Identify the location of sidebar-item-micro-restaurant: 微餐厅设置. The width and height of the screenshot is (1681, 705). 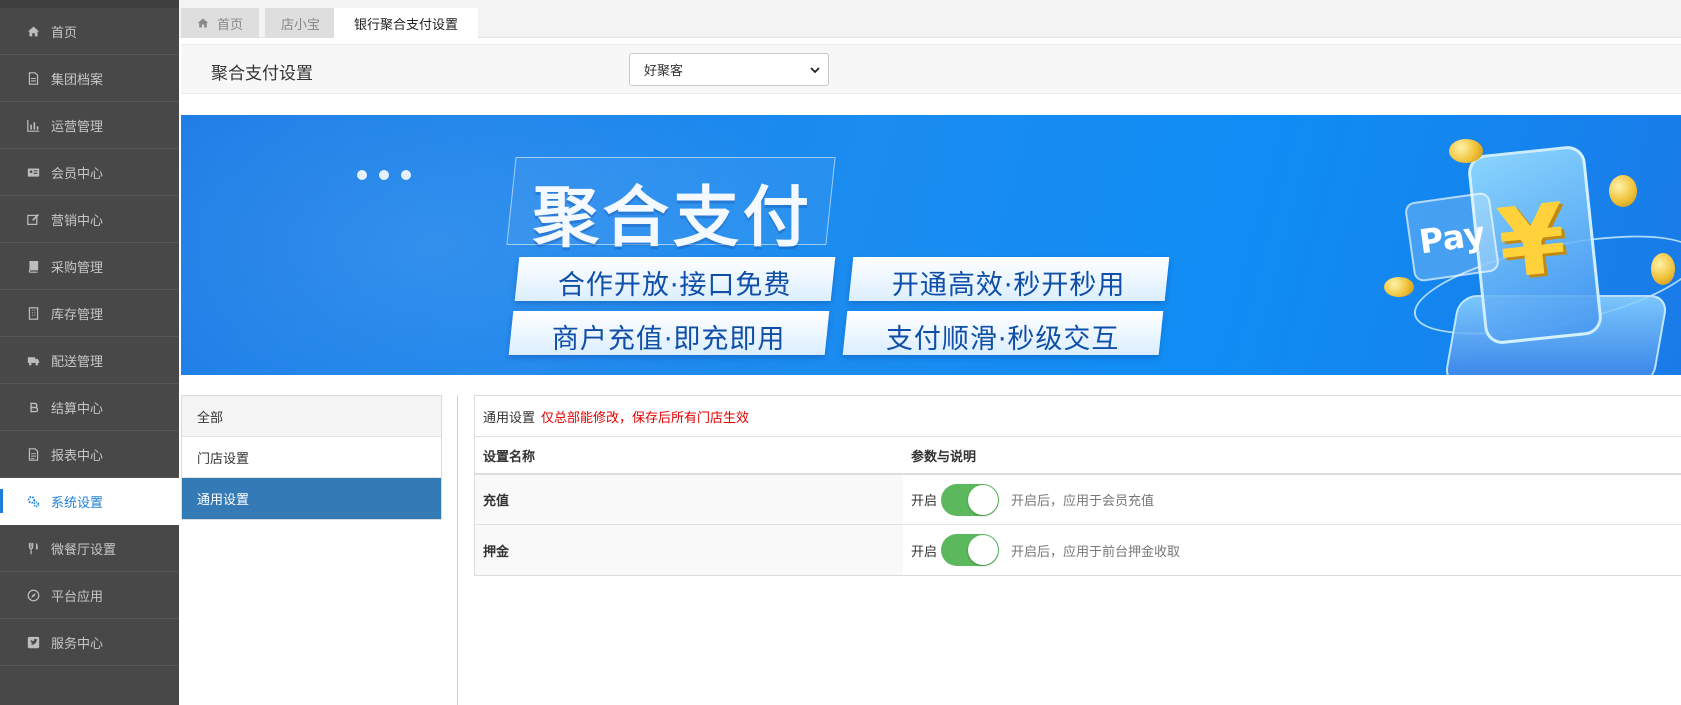
(89, 548).